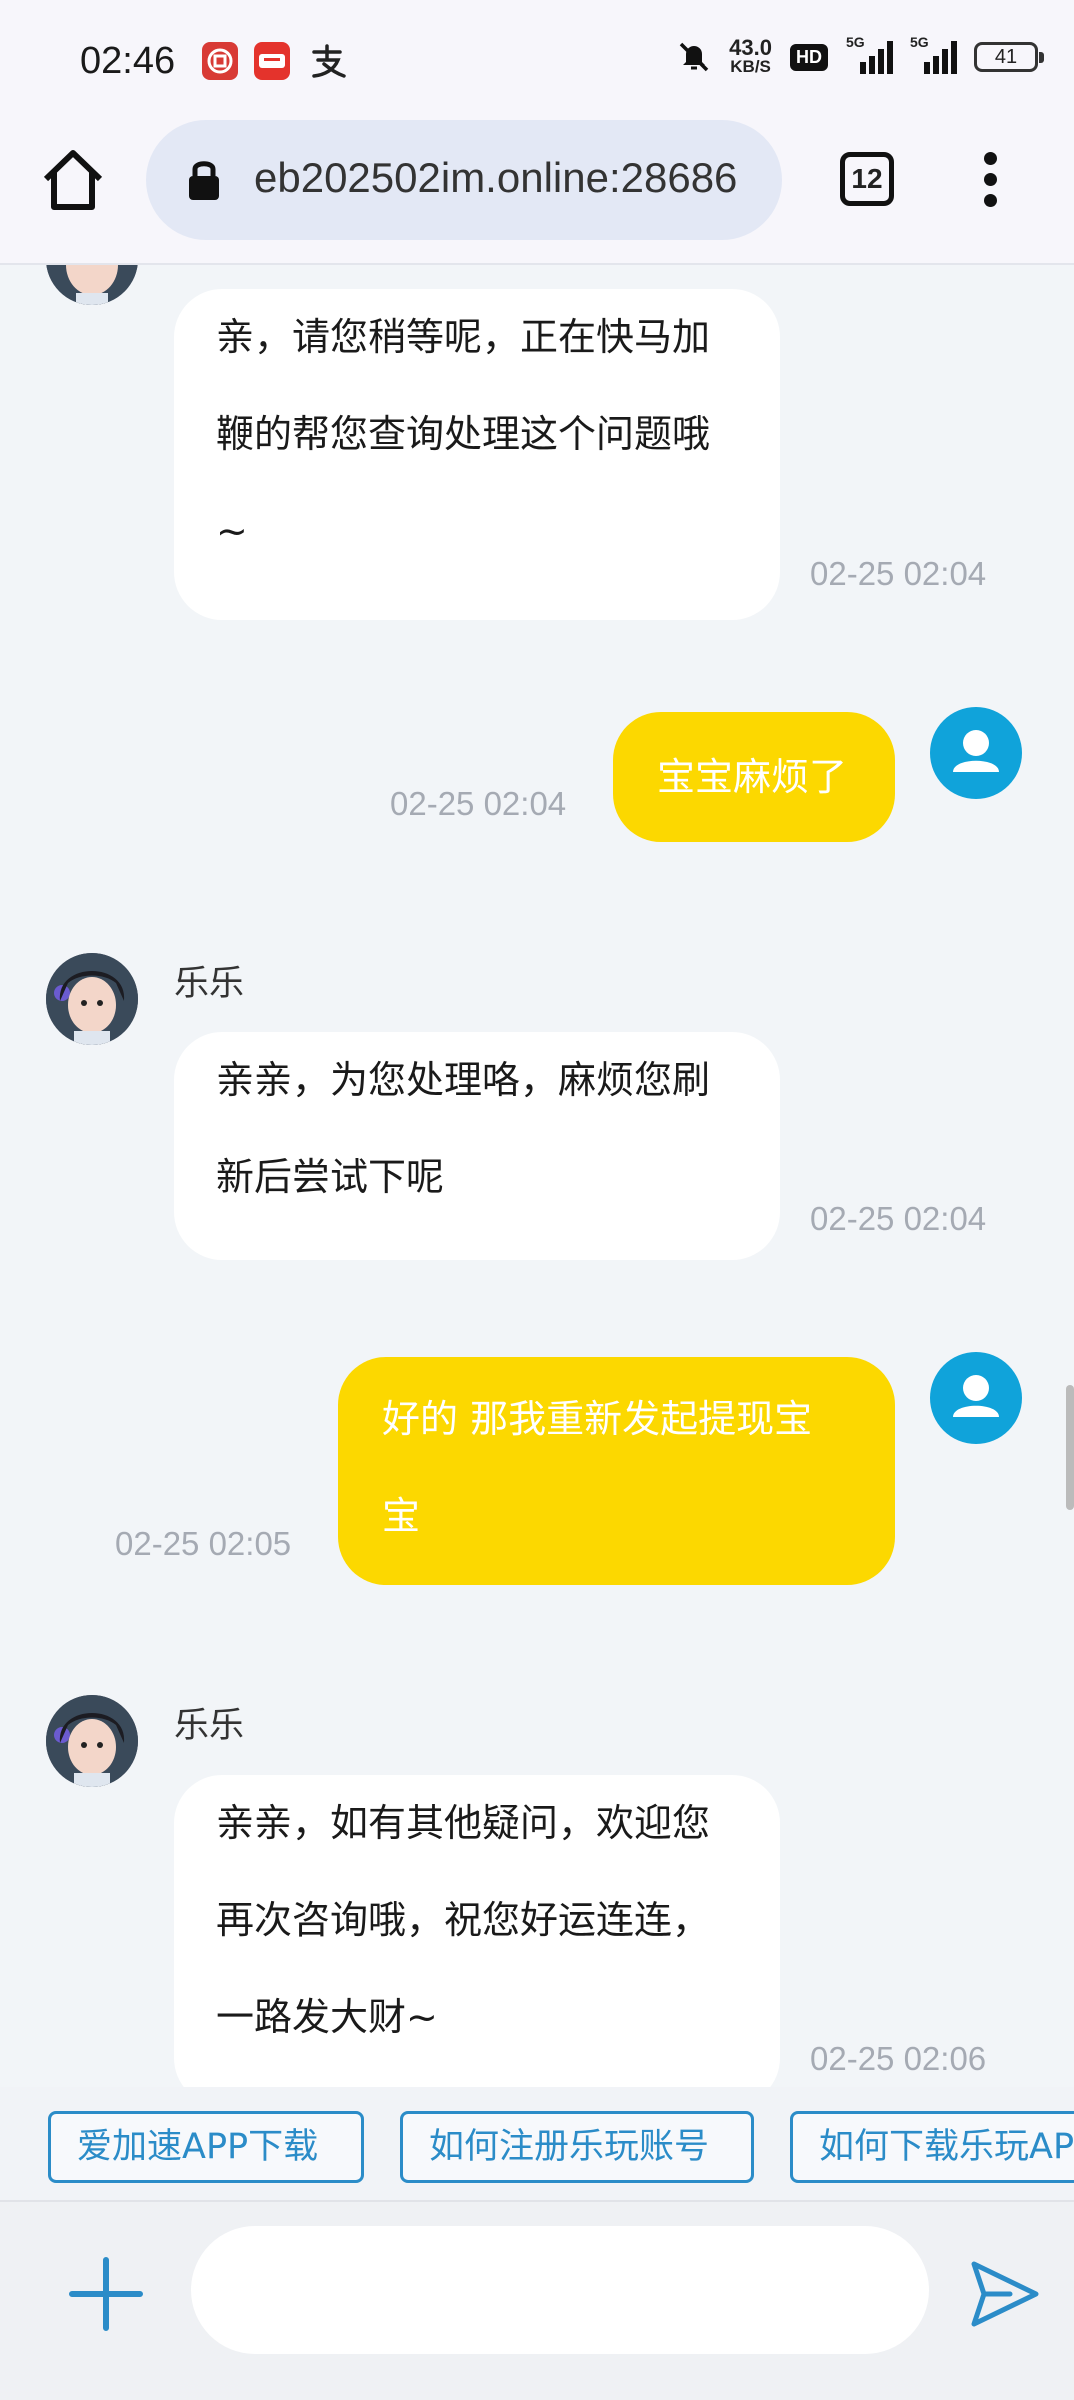  Describe the element at coordinates (477, 1931) in the screenshot. I see `agent-message: 亲亲，如有其他疑问，欢迎您 再次咨询哦，祝您好运连连， 一路发大财~` at that location.